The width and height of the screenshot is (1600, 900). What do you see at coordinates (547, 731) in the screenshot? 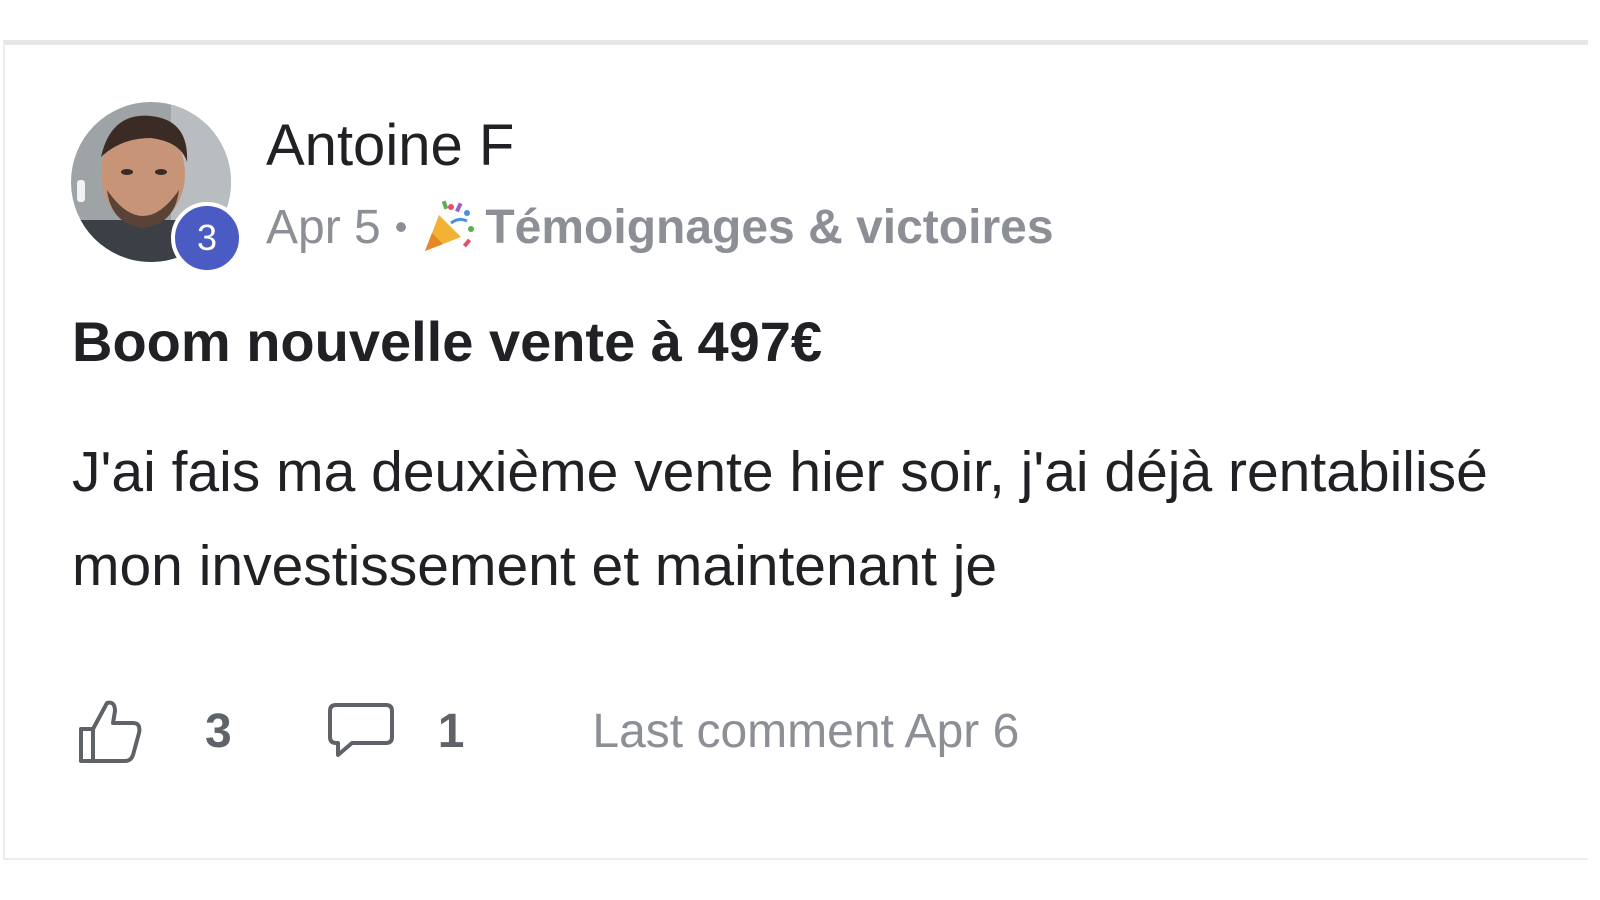
I see `post-footer: 3 1 Last comment Apr 6` at bounding box center [547, 731].